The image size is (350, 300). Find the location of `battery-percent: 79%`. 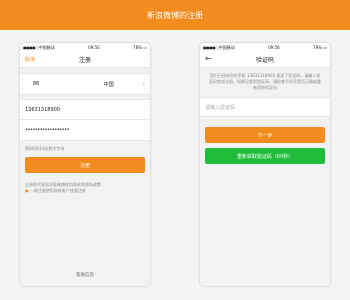

battery-percent: 79% is located at coordinates (317, 47).